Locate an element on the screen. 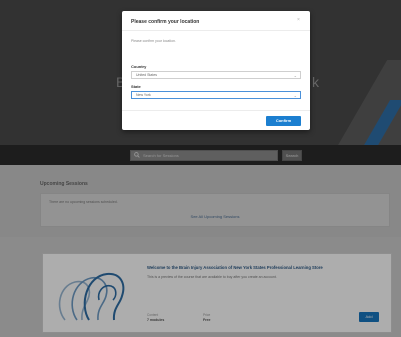  country-label: Country is located at coordinates (139, 66).